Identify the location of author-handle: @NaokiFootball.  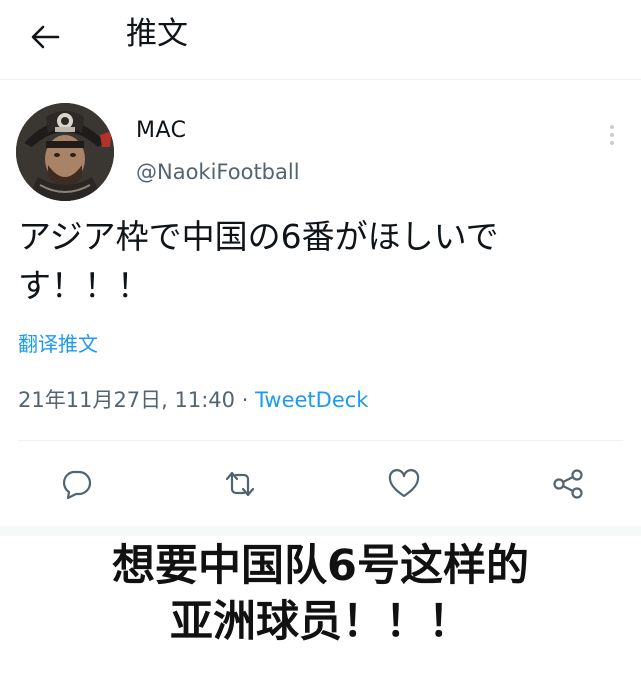
(218, 172).